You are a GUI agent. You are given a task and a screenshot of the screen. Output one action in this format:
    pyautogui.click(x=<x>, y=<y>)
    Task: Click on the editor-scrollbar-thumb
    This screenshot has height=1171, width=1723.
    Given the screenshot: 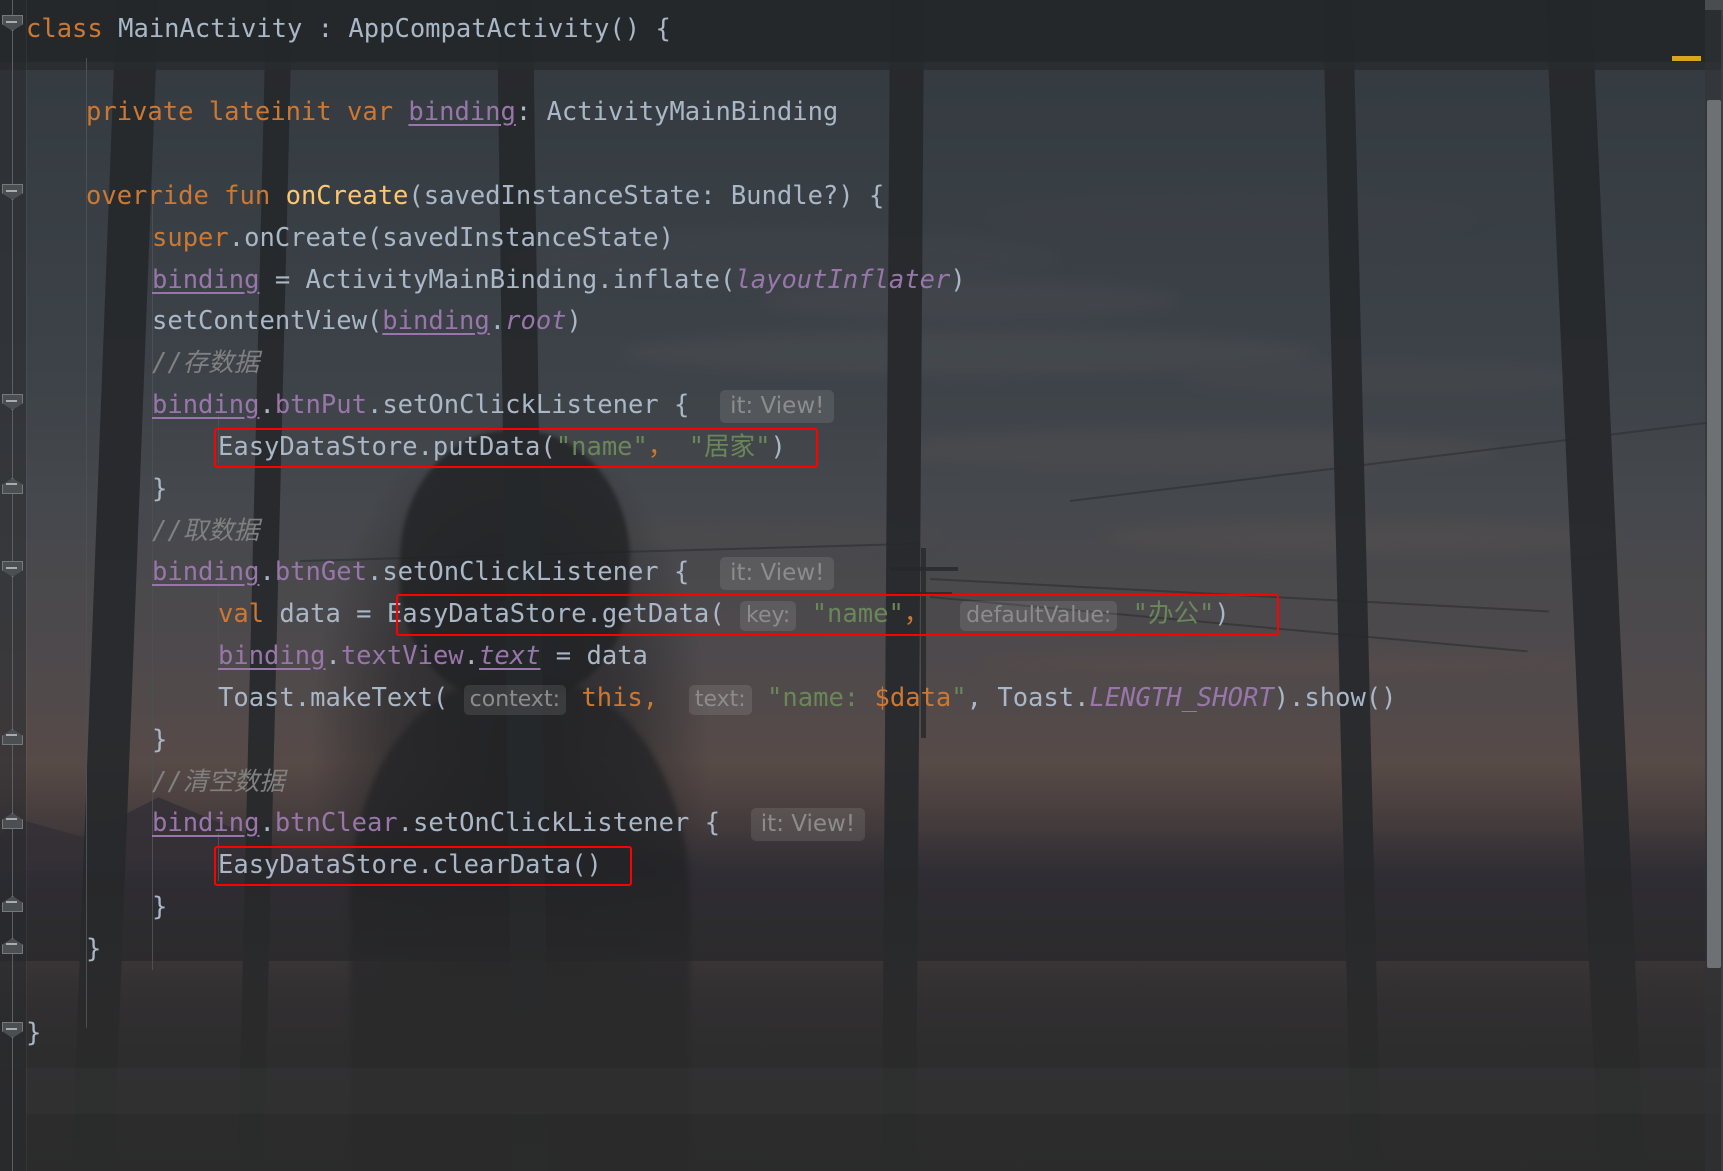 What is the action you would take?
    pyautogui.click(x=1714, y=534)
    